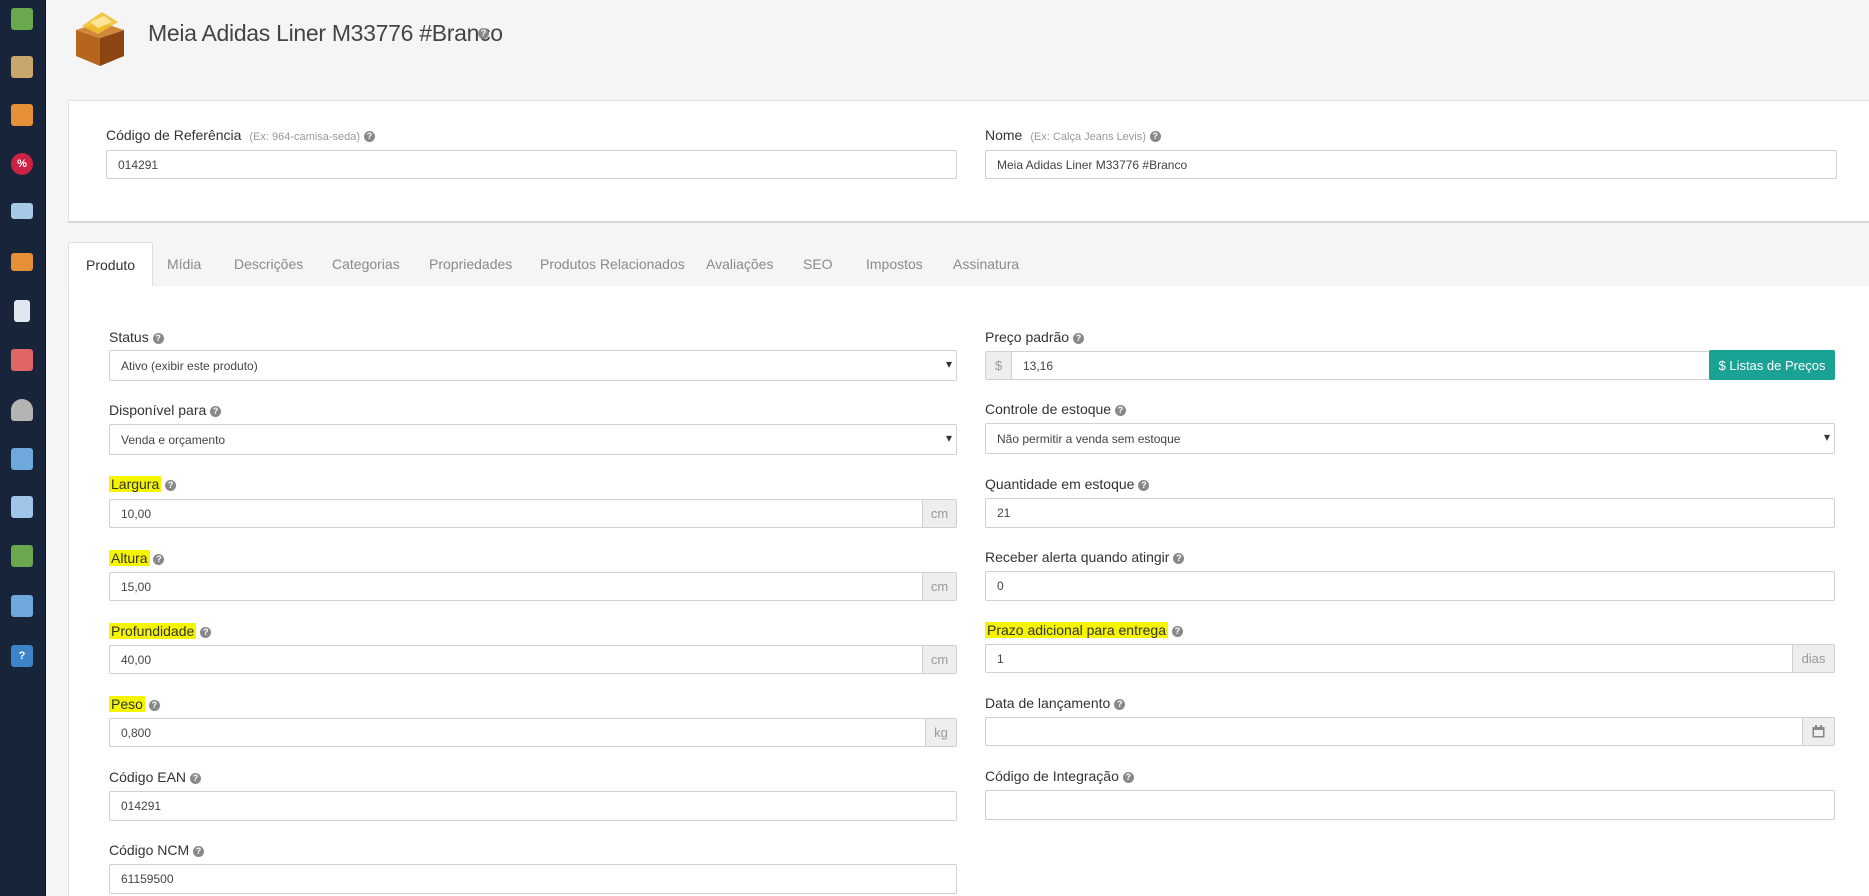  Describe the element at coordinates (533, 659) in the screenshot. I see `profundidade-input: 40,00 cm` at that location.